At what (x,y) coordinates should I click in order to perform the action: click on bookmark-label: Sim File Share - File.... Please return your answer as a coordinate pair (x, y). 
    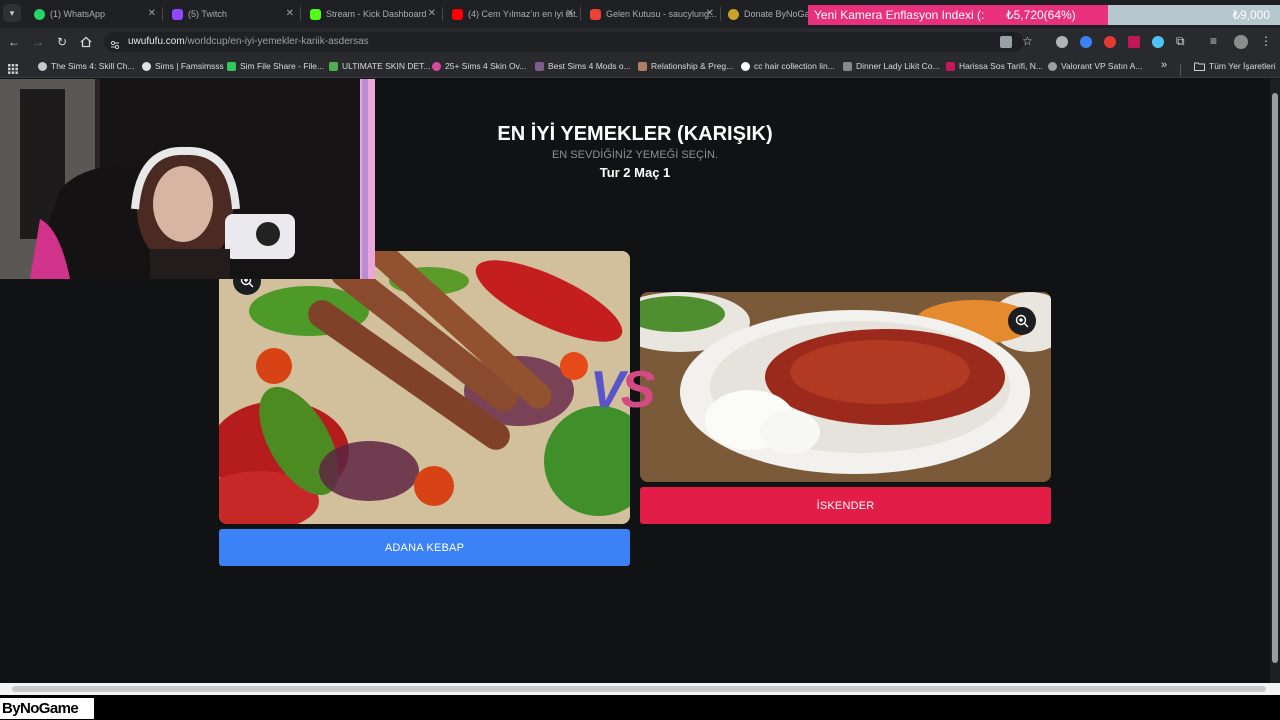
    Looking at the image, I should click on (282, 66).